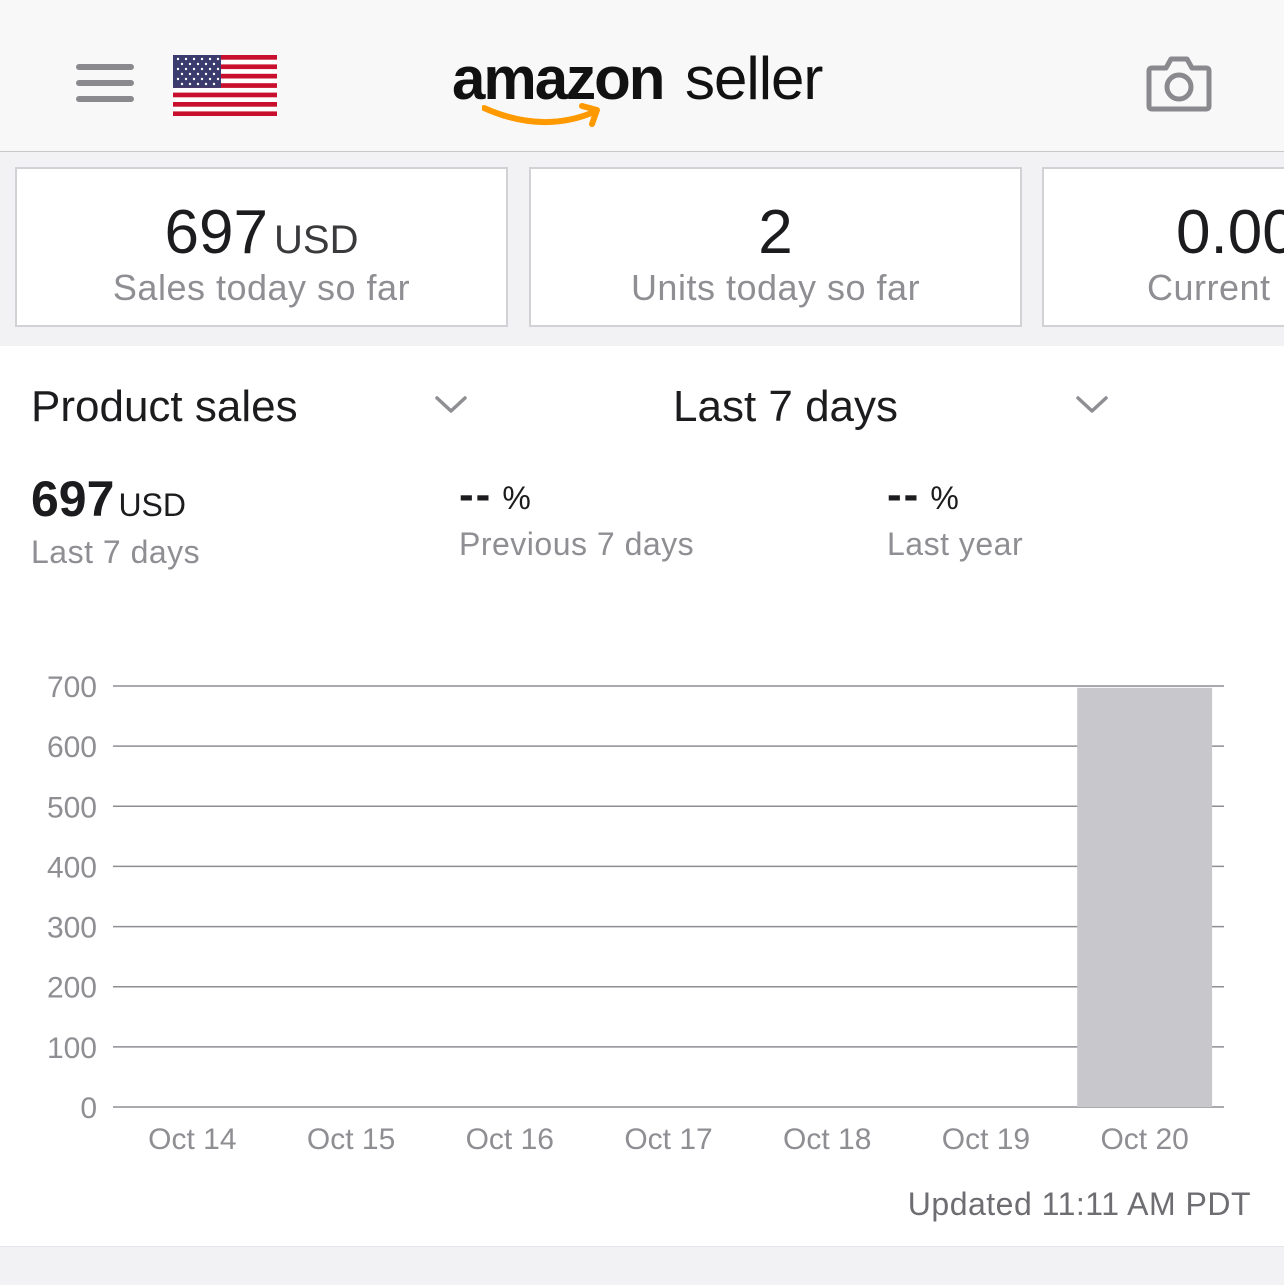 This screenshot has height=1285, width=1284. What do you see at coordinates (72, 928) in the screenshot?
I see `y-tick-label: 300` at bounding box center [72, 928].